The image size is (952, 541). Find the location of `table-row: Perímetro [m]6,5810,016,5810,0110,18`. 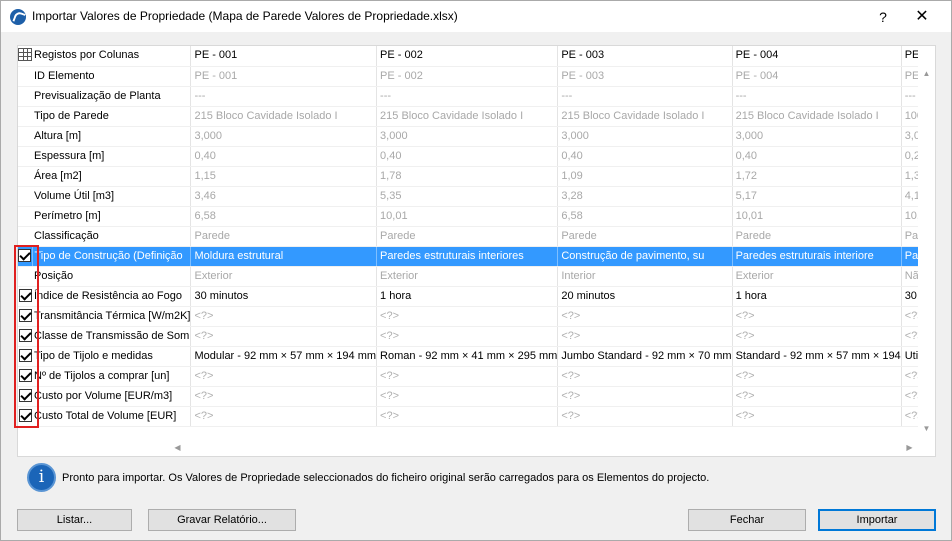

table-row: Perímetro [m]6,5810,016,5810,0110,18 is located at coordinates (468, 216).